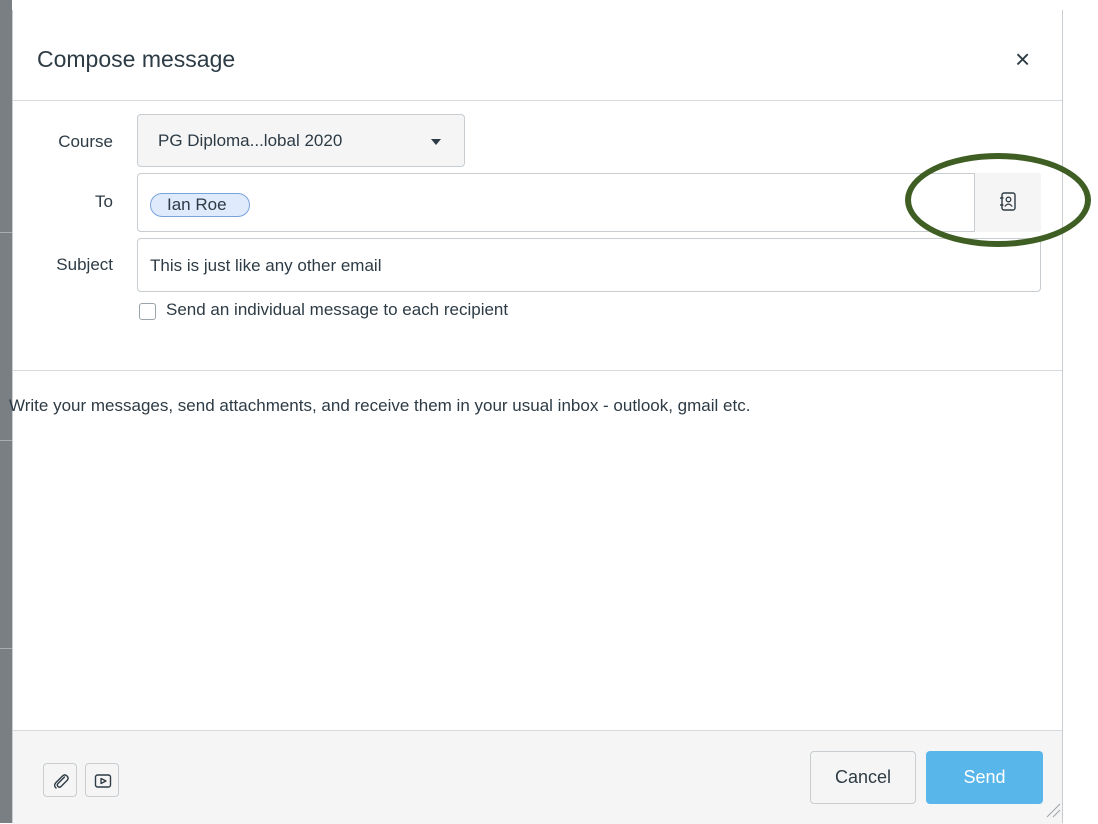 The image size is (1098, 824). I want to click on dialog-right-edge, so click(1062, 416).